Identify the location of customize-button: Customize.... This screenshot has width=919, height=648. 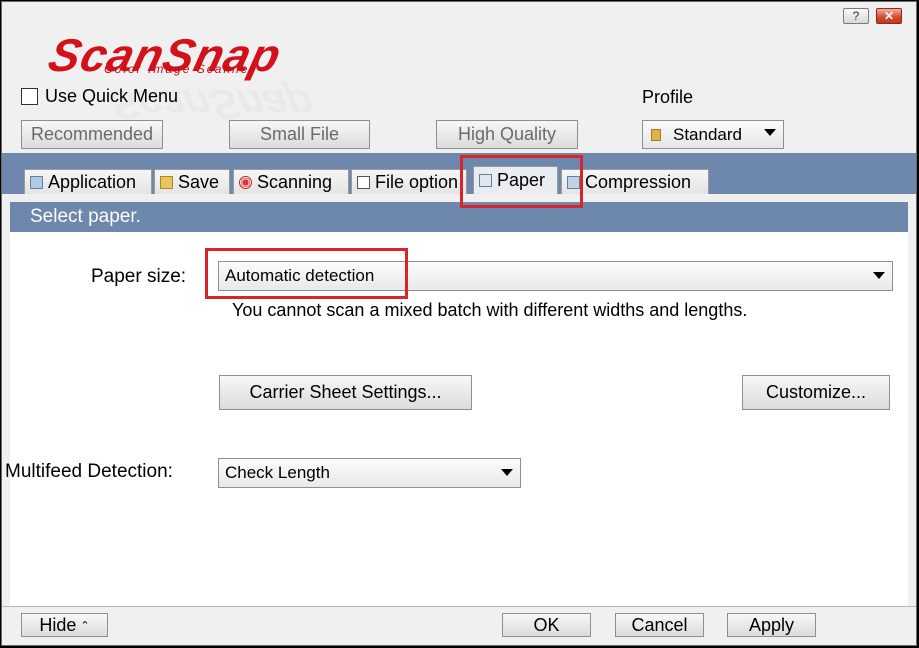
(816, 392).